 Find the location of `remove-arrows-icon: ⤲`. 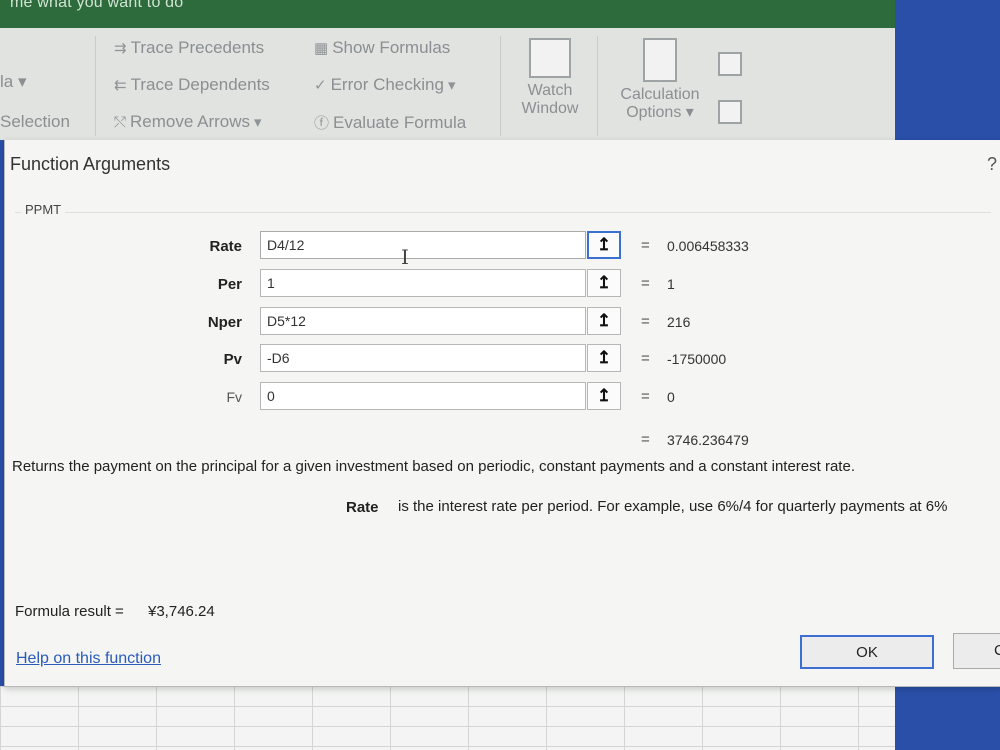

remove-arrows-icon: ⤲ is located at coordinates (120, 122).